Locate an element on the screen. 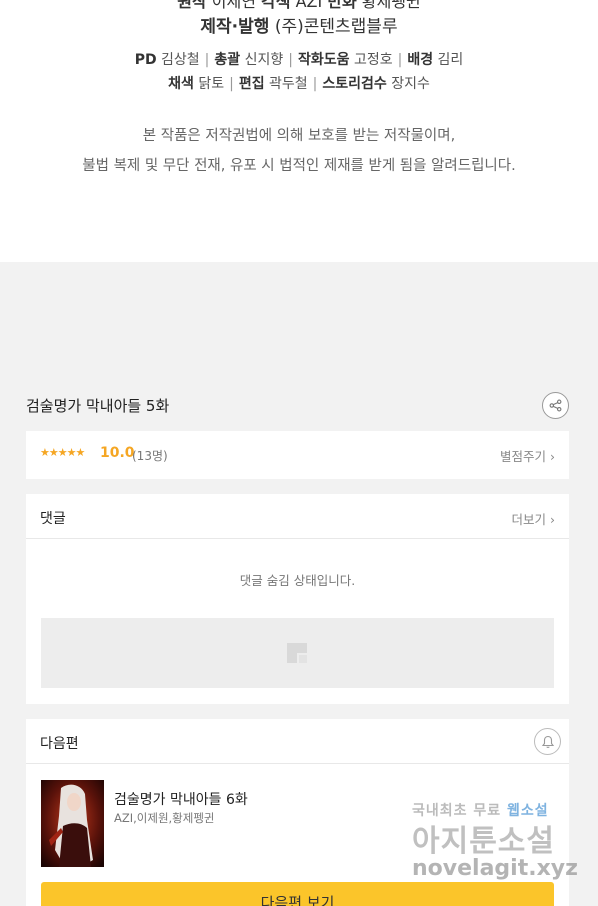 The image size is (598, 906). site-watermark: 국내최초 무료 웹소설 아지툰소설 novelagit.xyz is located at coordinates (497, 845).